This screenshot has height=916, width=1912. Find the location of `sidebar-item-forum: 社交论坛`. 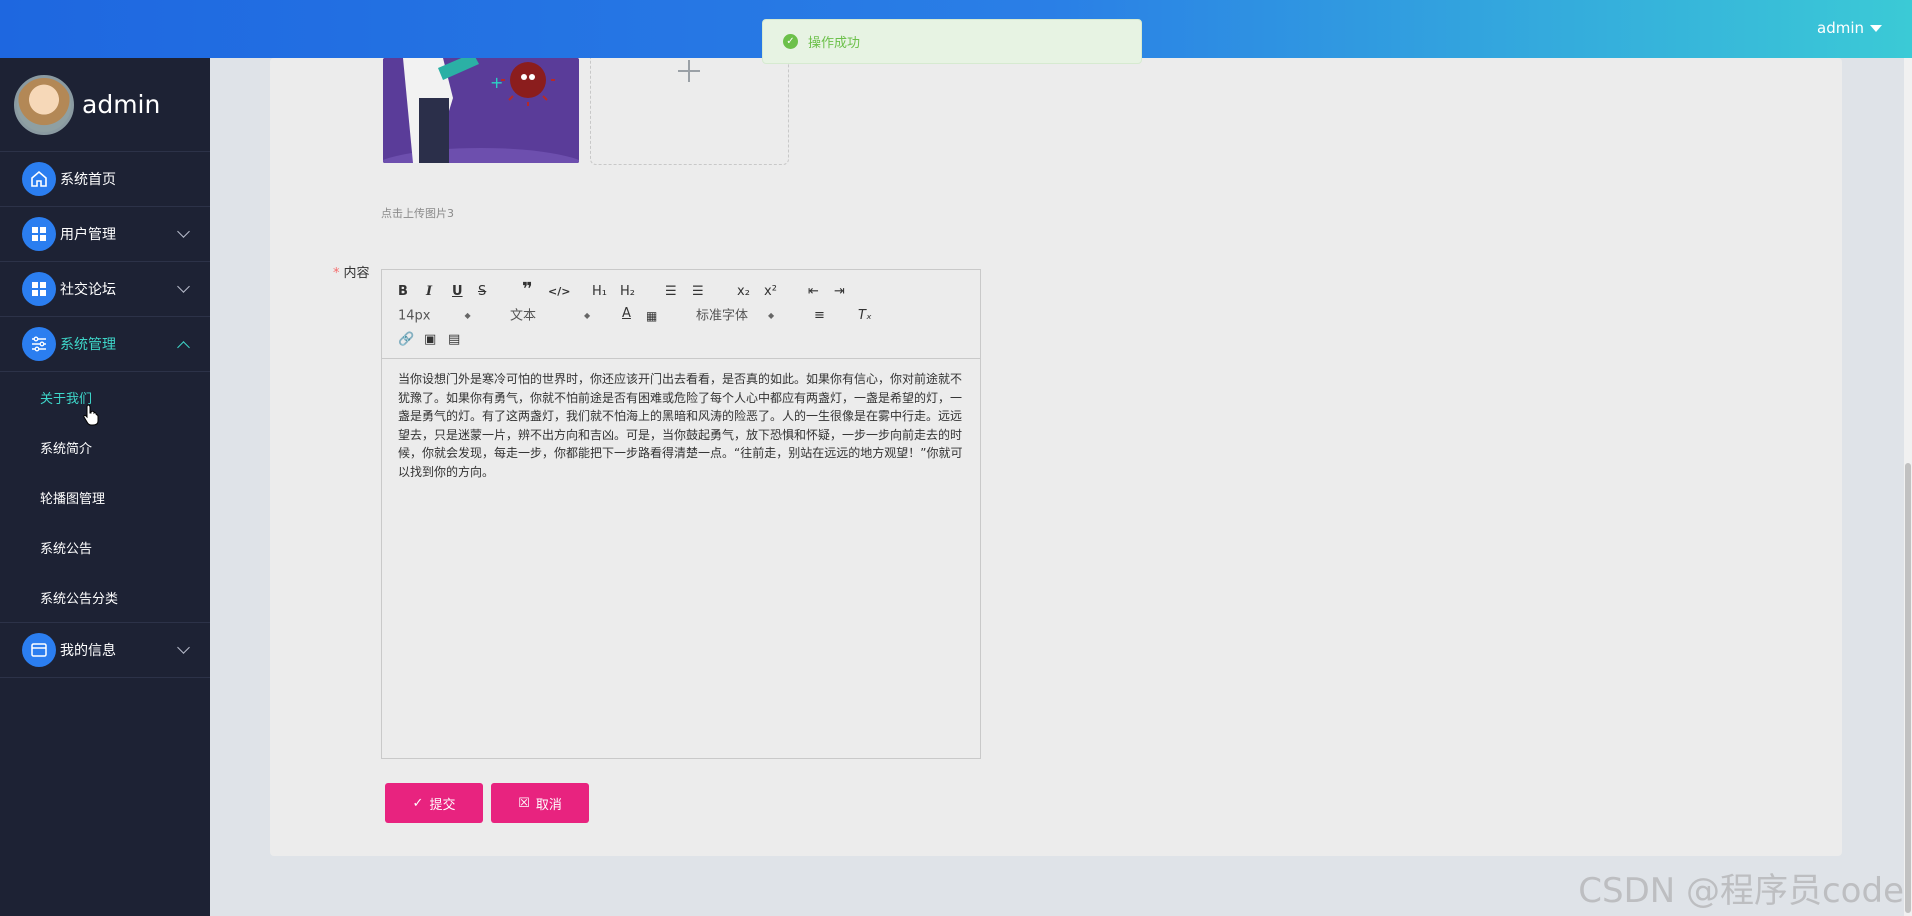

sidebar-item-forum: 社交论坛 is located at coordinates (105, 289).